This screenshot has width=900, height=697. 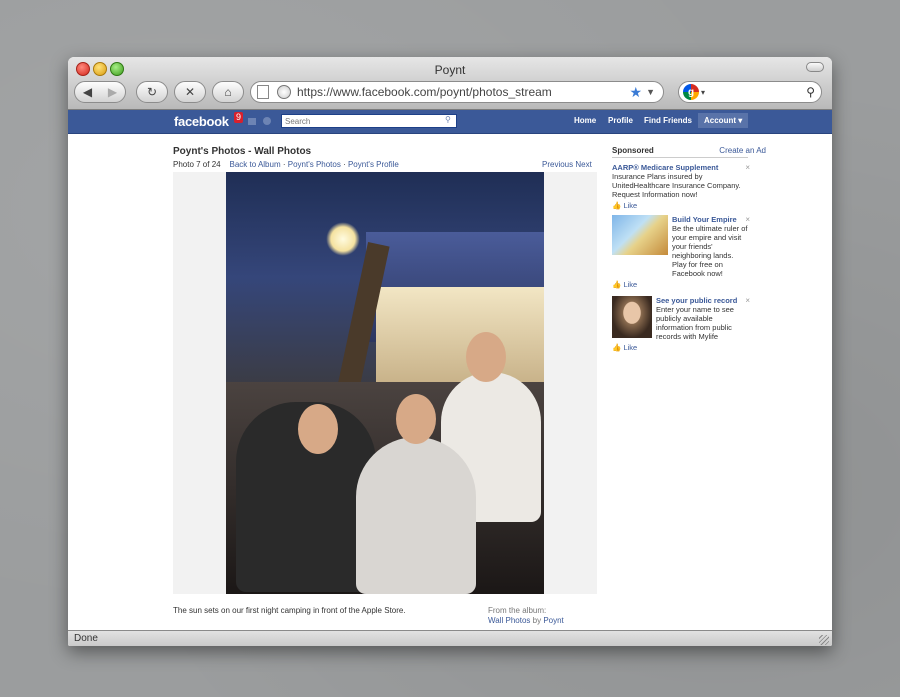 What do you see at coordinates (517, 610) in the screenshot?
I see `from-album-label: From the album:` at bounding box center [517, 610].